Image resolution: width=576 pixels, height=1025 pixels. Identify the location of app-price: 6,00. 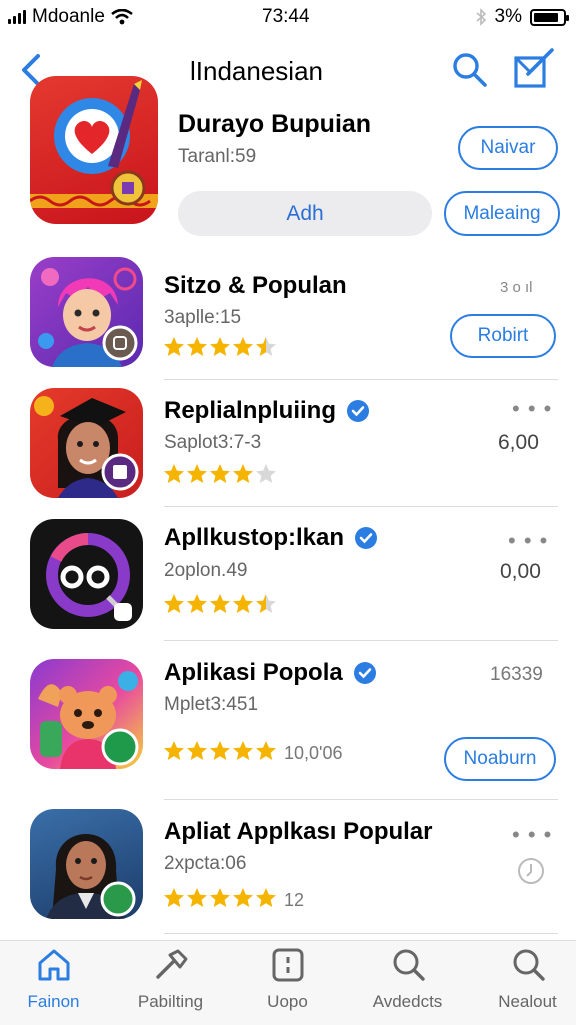
(518, 442).